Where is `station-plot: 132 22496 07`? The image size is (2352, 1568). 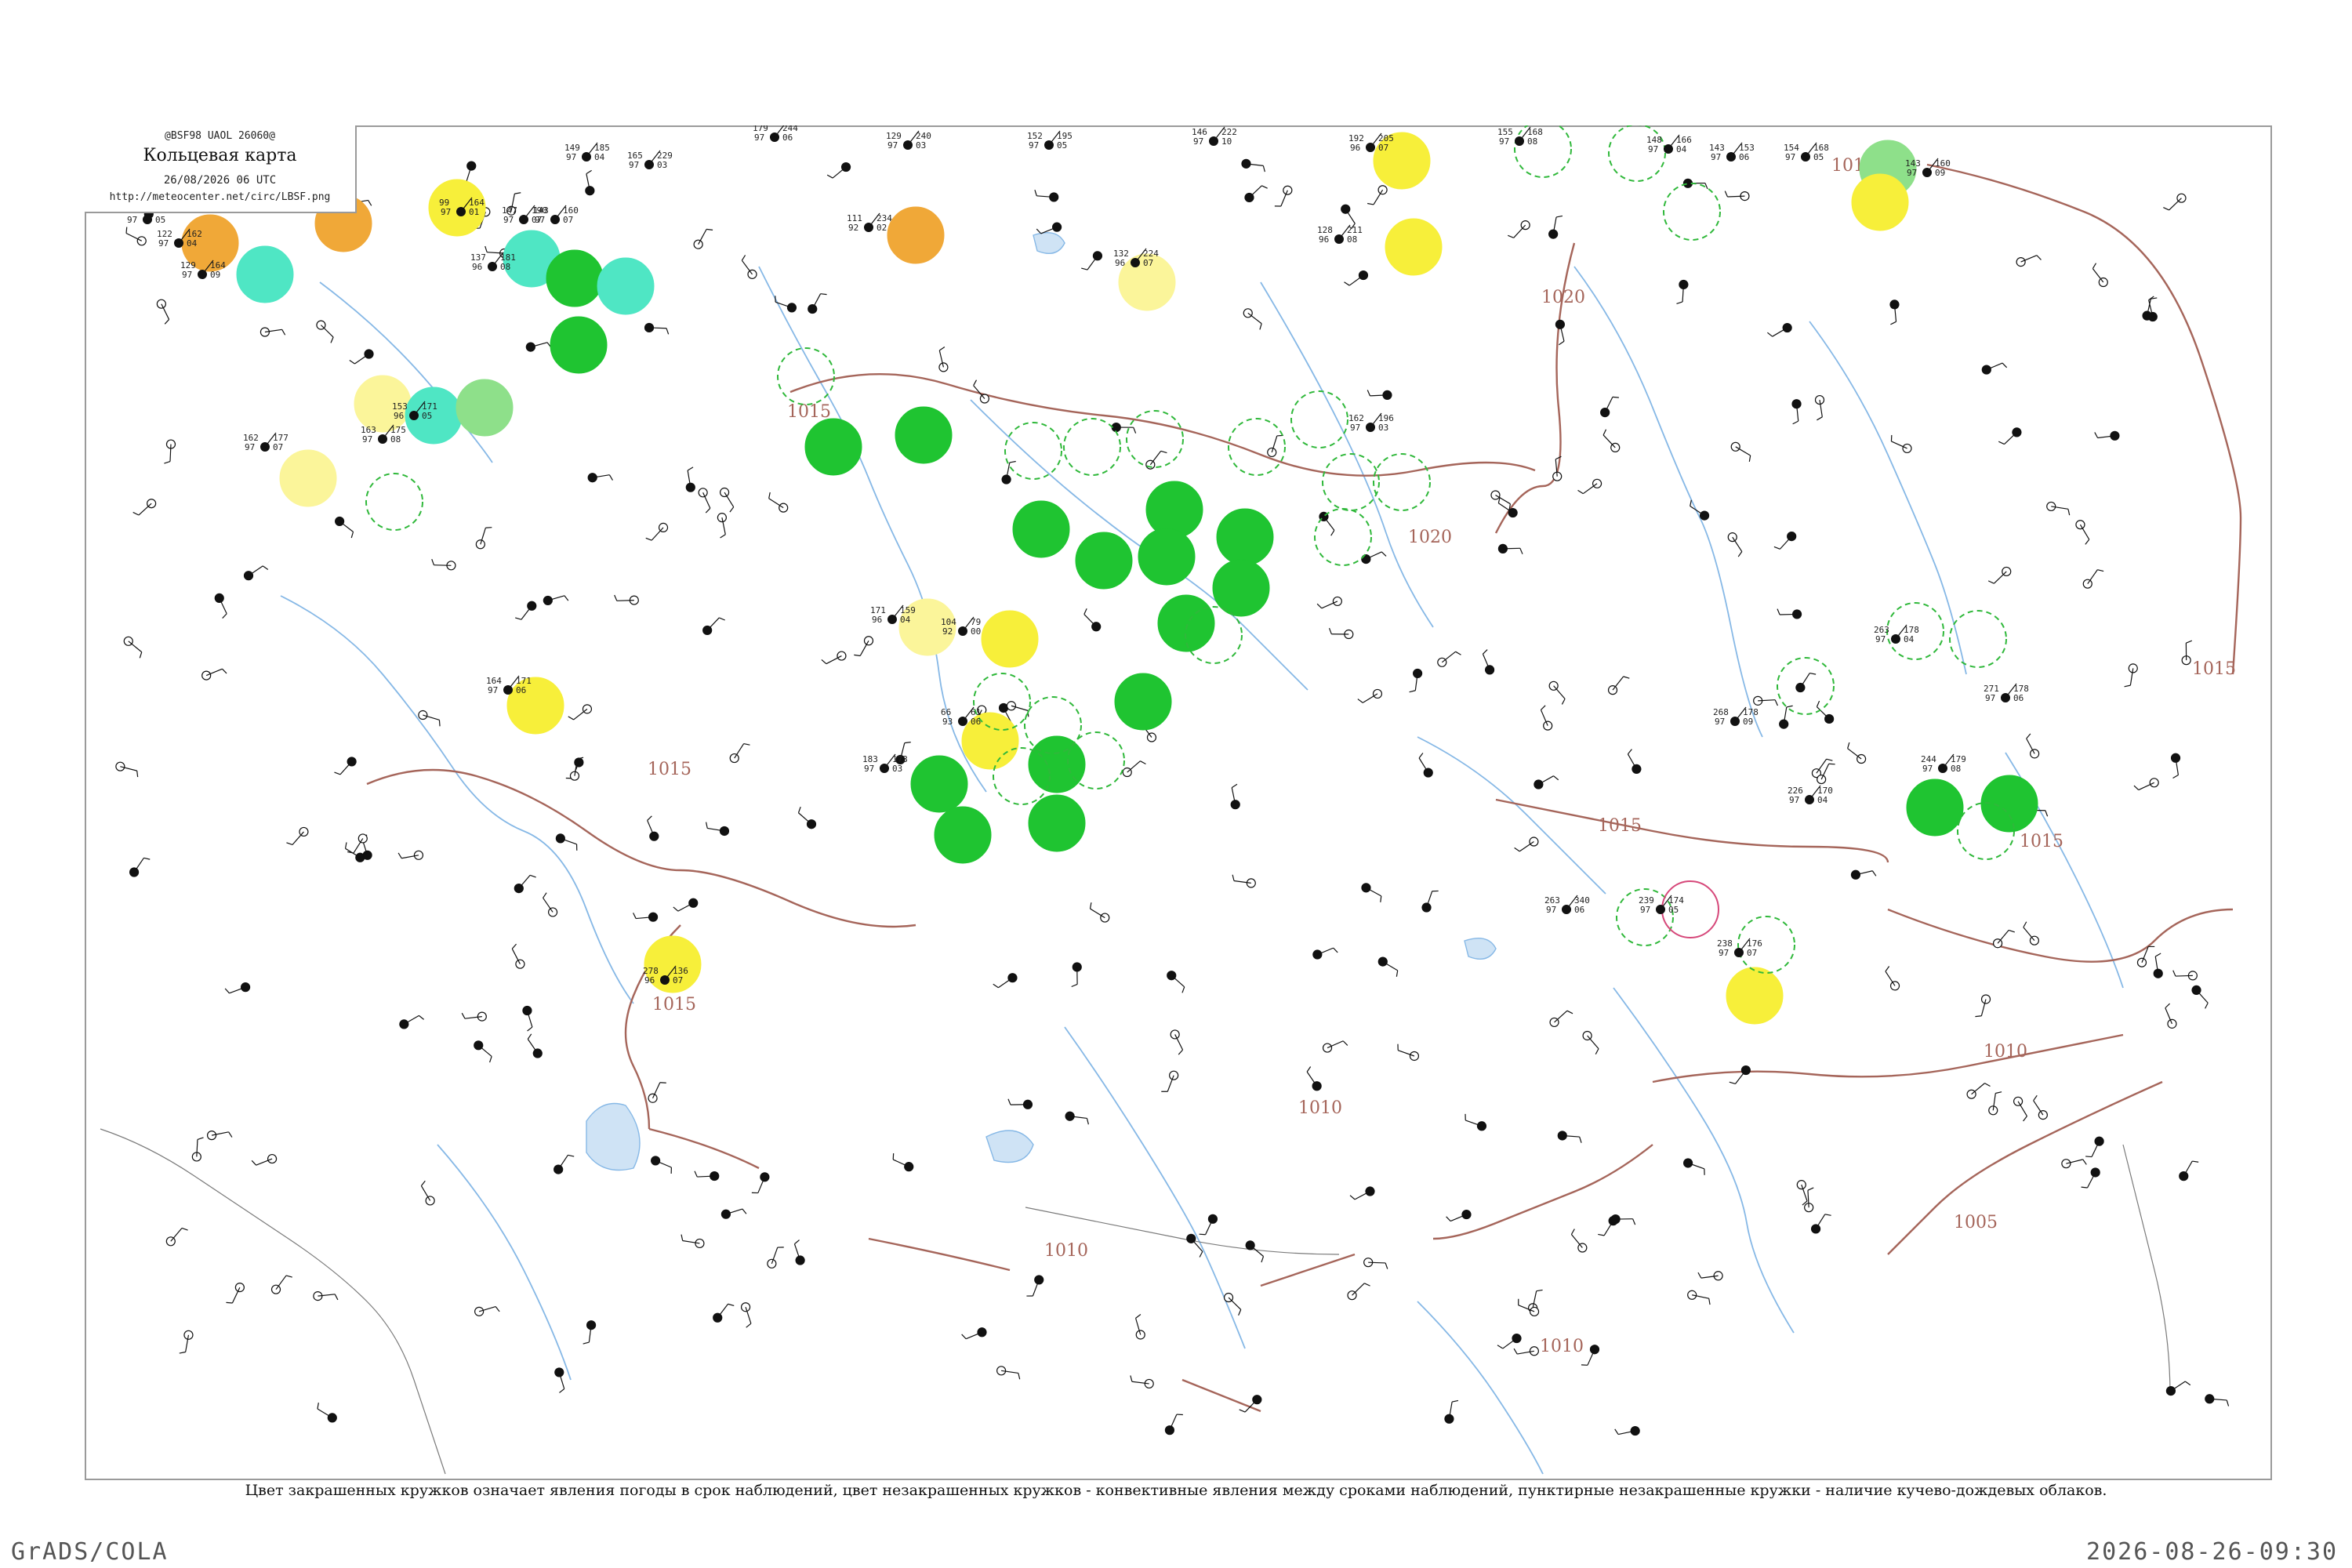 station-plot: 132 22496 07 is located at coordinates (1136, 258).